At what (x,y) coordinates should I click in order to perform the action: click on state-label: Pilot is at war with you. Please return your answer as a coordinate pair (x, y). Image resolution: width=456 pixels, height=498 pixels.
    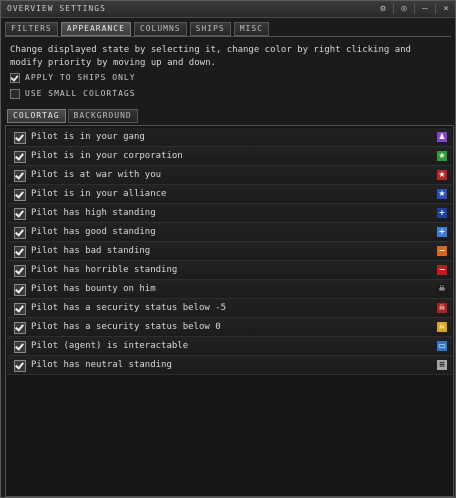
    Looking at the image, I should click on (96, 175).